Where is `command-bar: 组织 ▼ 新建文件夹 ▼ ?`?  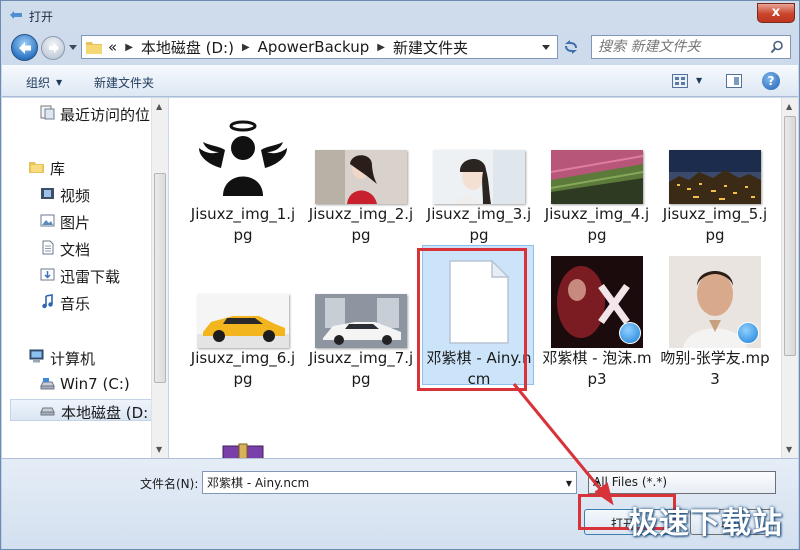 command-bar: 组织 ▼ 新建文件夹 ▼ ? is located at coordinates (400, 81).